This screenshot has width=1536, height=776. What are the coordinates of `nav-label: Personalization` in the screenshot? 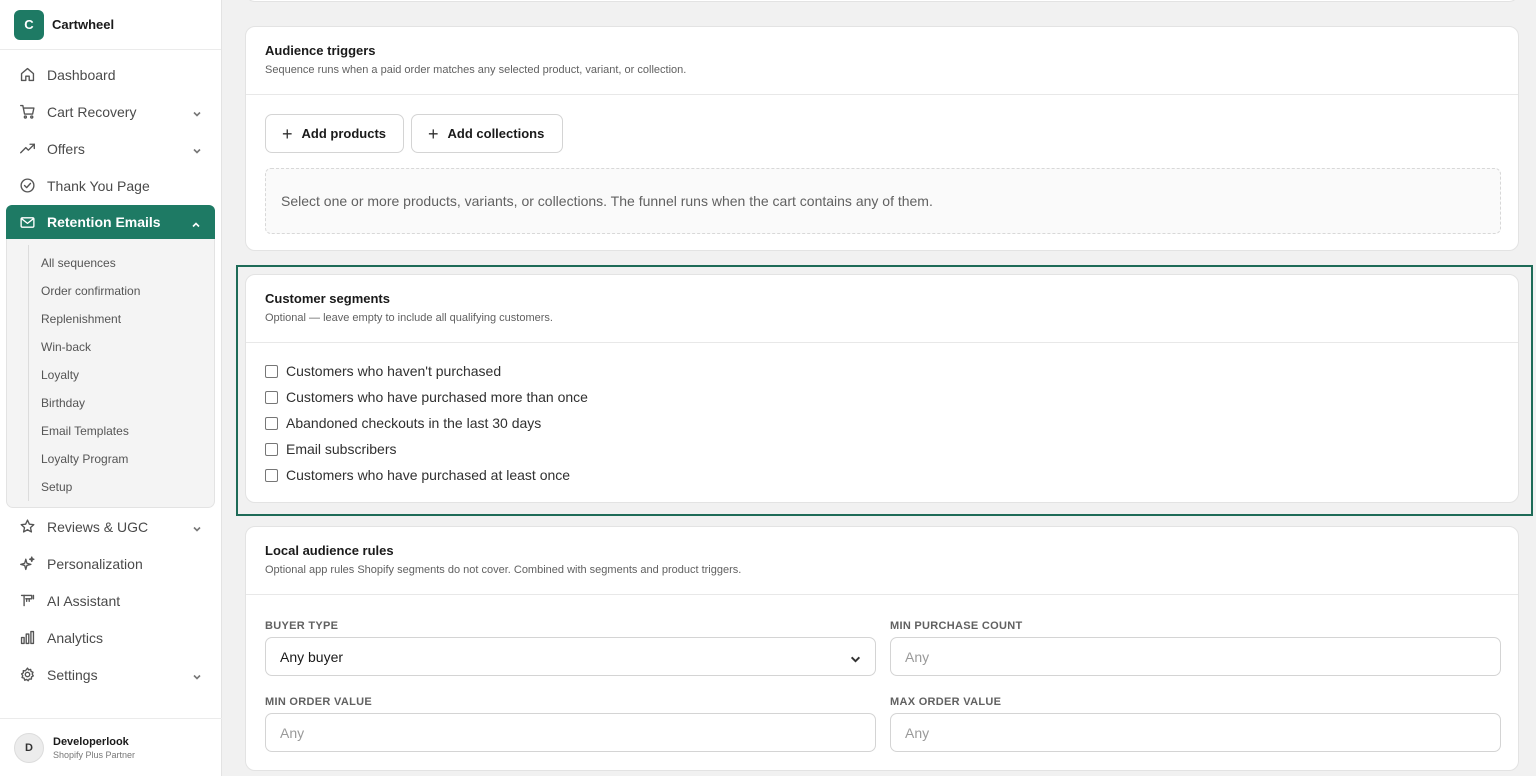 It's located at (95, 563).